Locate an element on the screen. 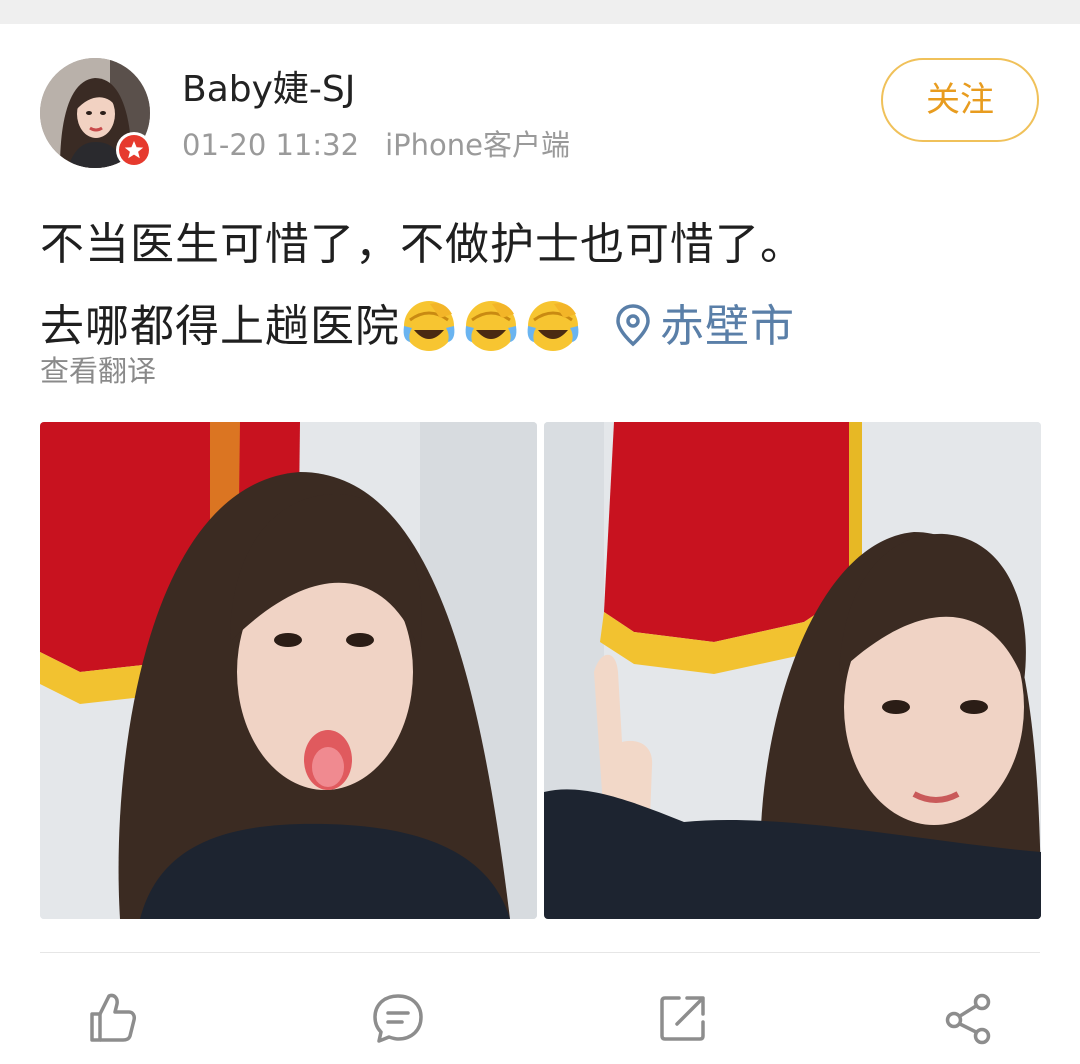 This screenshot has height=1064, width=1080. share-button is located at coordinates (968, 1018).